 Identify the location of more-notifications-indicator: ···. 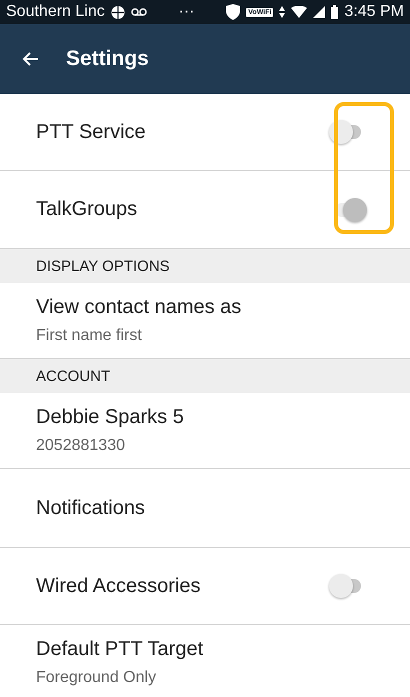
(186, 12).